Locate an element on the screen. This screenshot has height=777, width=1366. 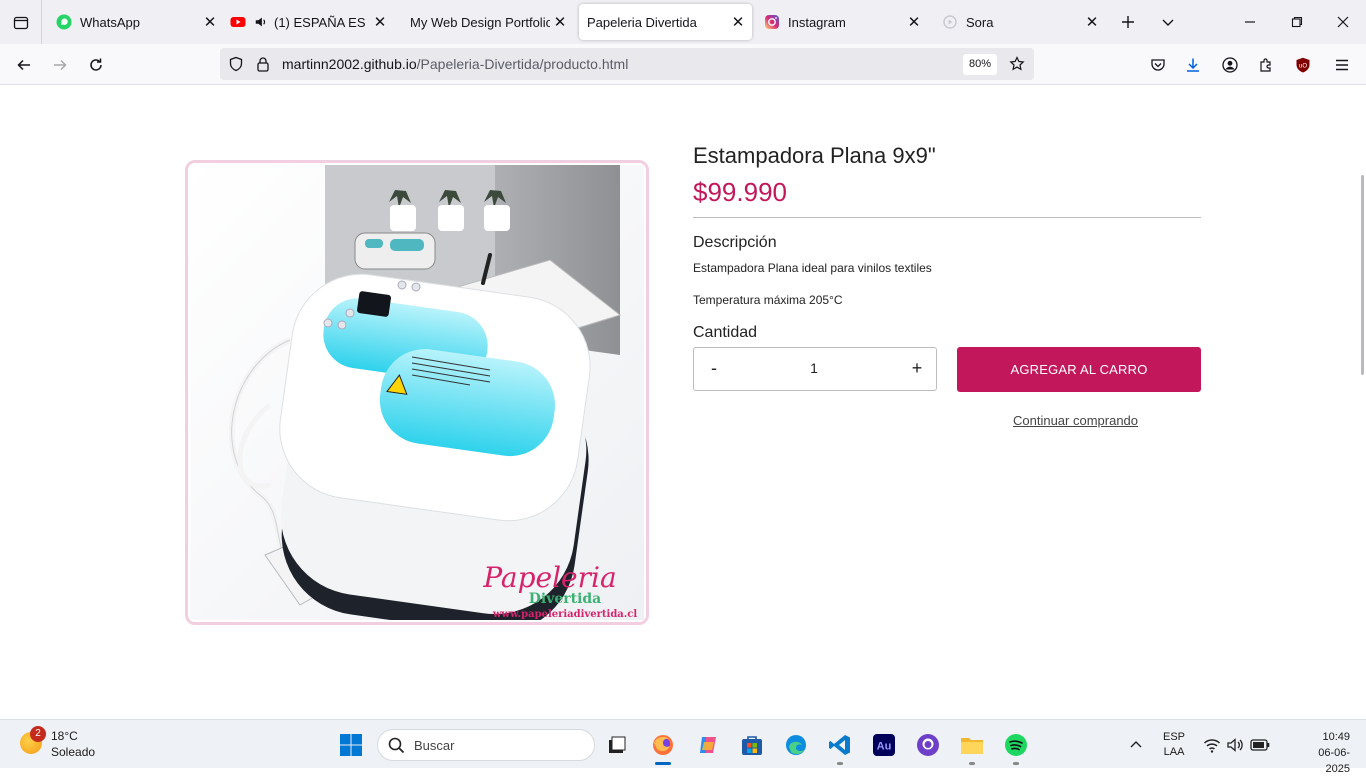
downloads-button is located at coordinates (1193, 65).